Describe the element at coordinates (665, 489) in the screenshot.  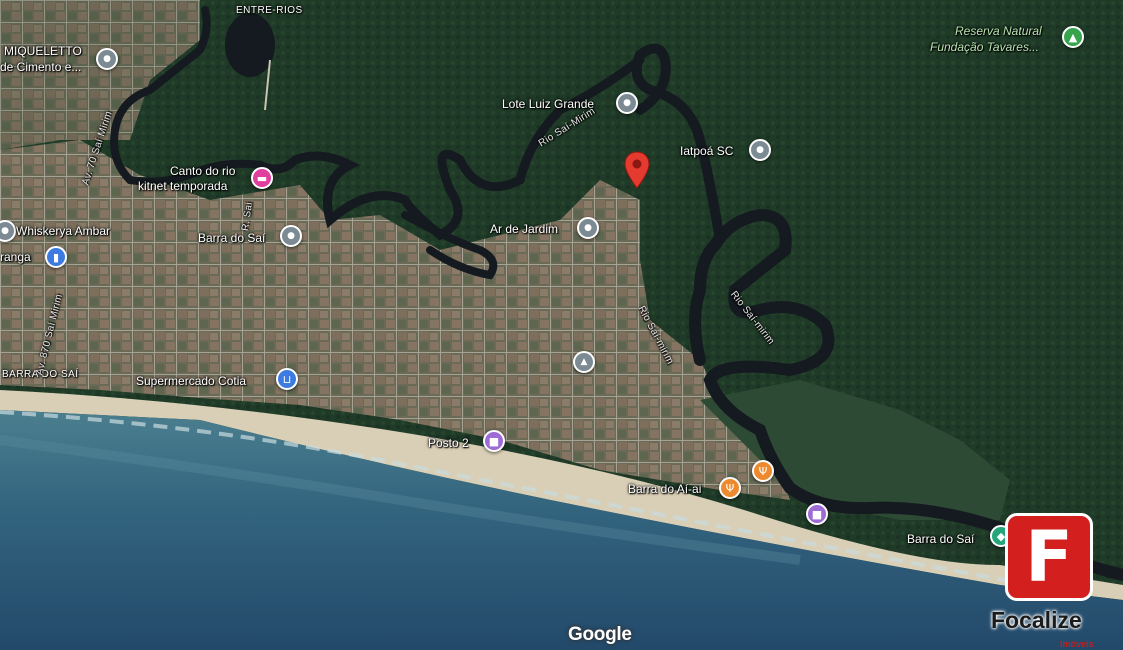
I see `label-barra-do-ahai: Barra do Aí-ai` at that location.